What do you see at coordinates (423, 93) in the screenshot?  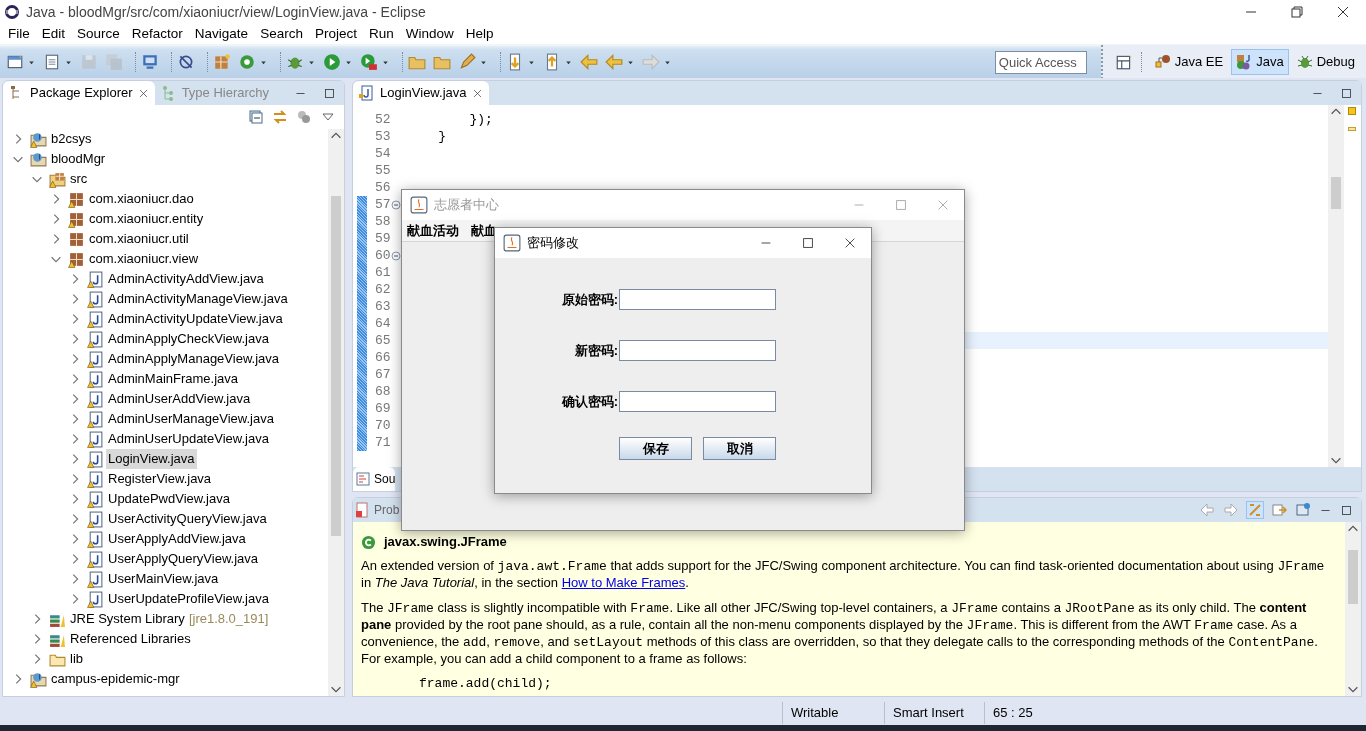 I see `tab-label: LoginView.java` at bounding box center [423, 93].